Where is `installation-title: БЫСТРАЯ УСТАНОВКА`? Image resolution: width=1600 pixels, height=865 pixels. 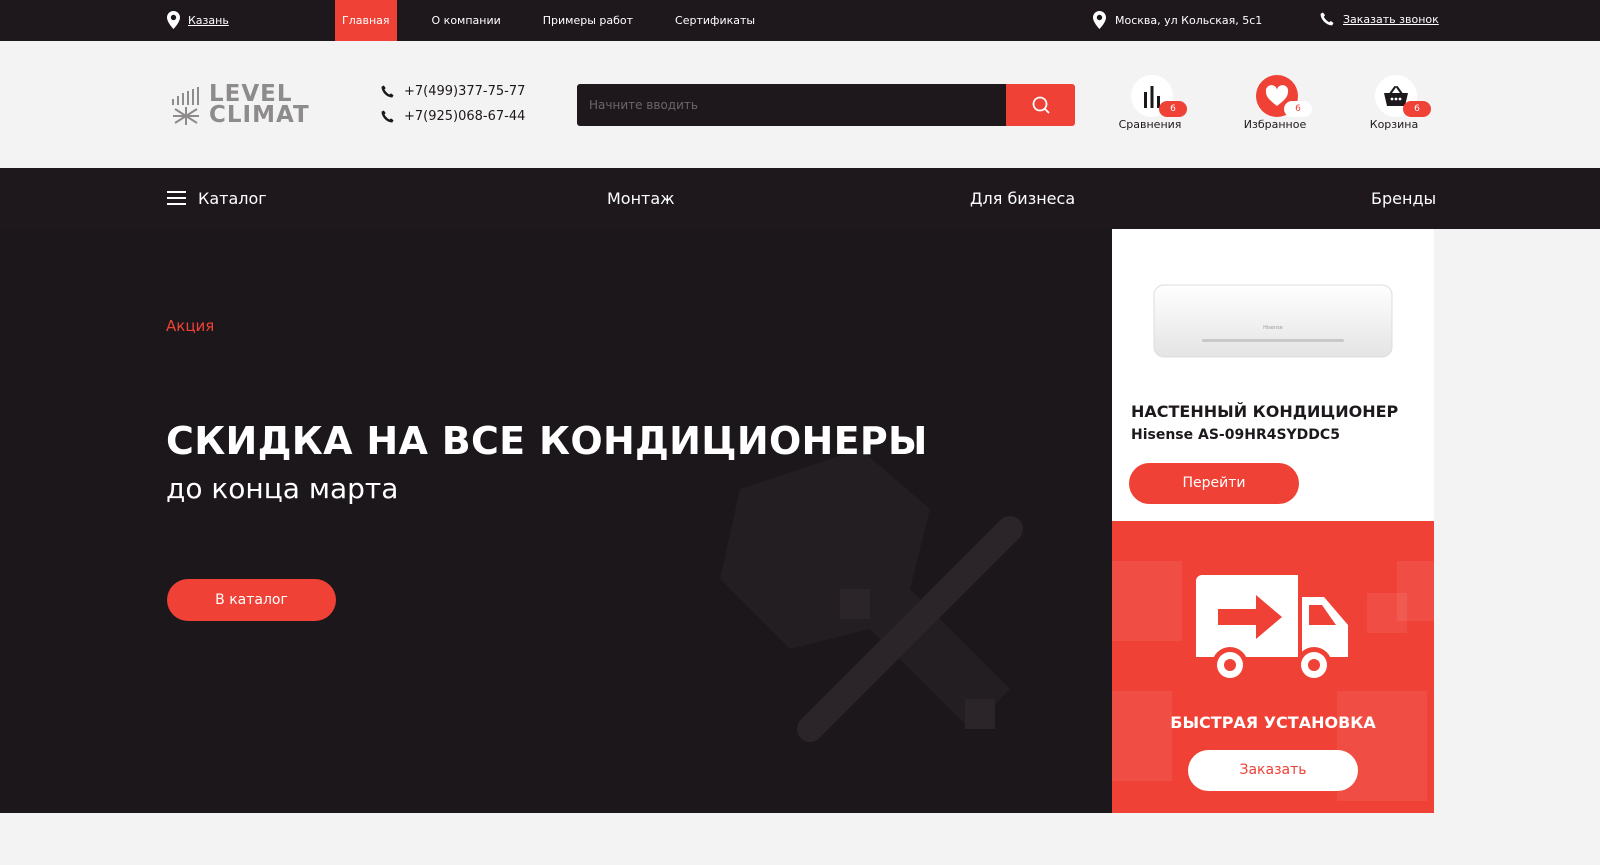
installation-title: БЫСТРАЯ УСТАНОВКА is located at coordinates (1273, 722).